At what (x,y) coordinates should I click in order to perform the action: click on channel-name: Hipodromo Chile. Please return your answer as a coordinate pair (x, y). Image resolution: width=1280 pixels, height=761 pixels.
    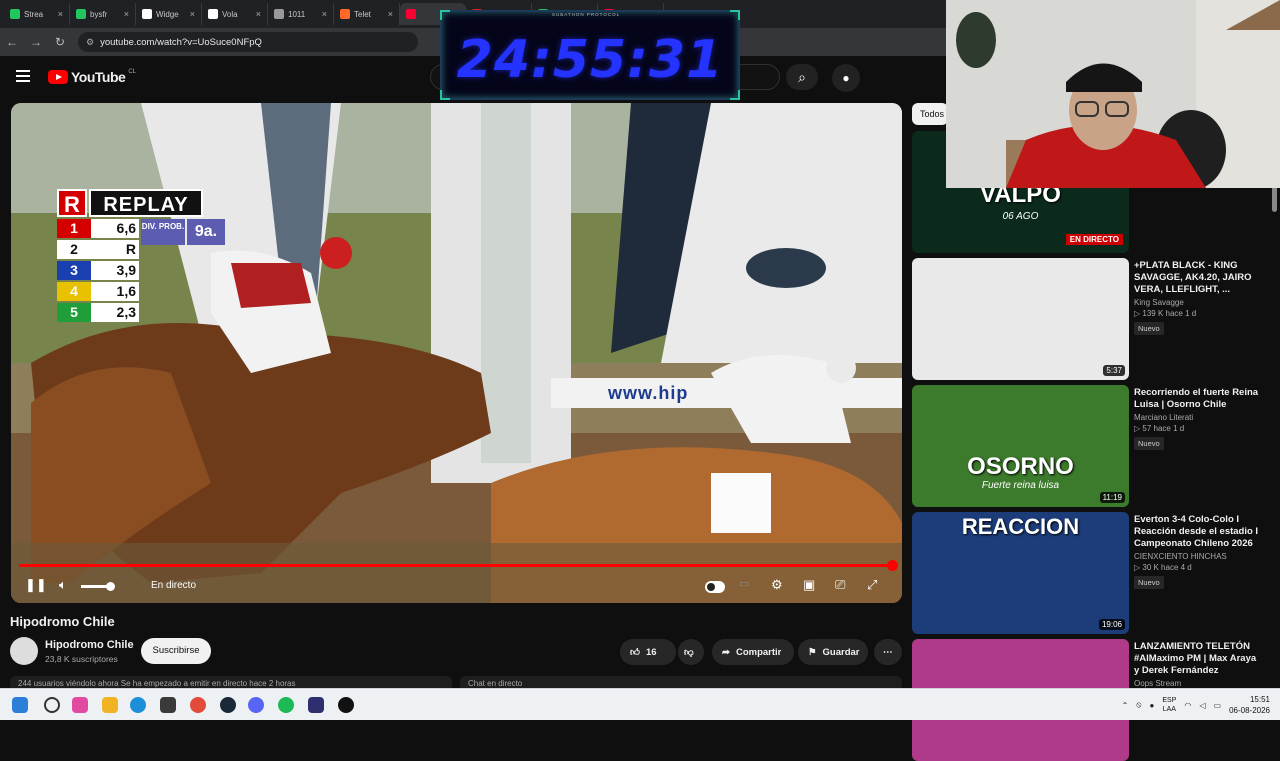
    Looking at the image, I should click on (89, 645).